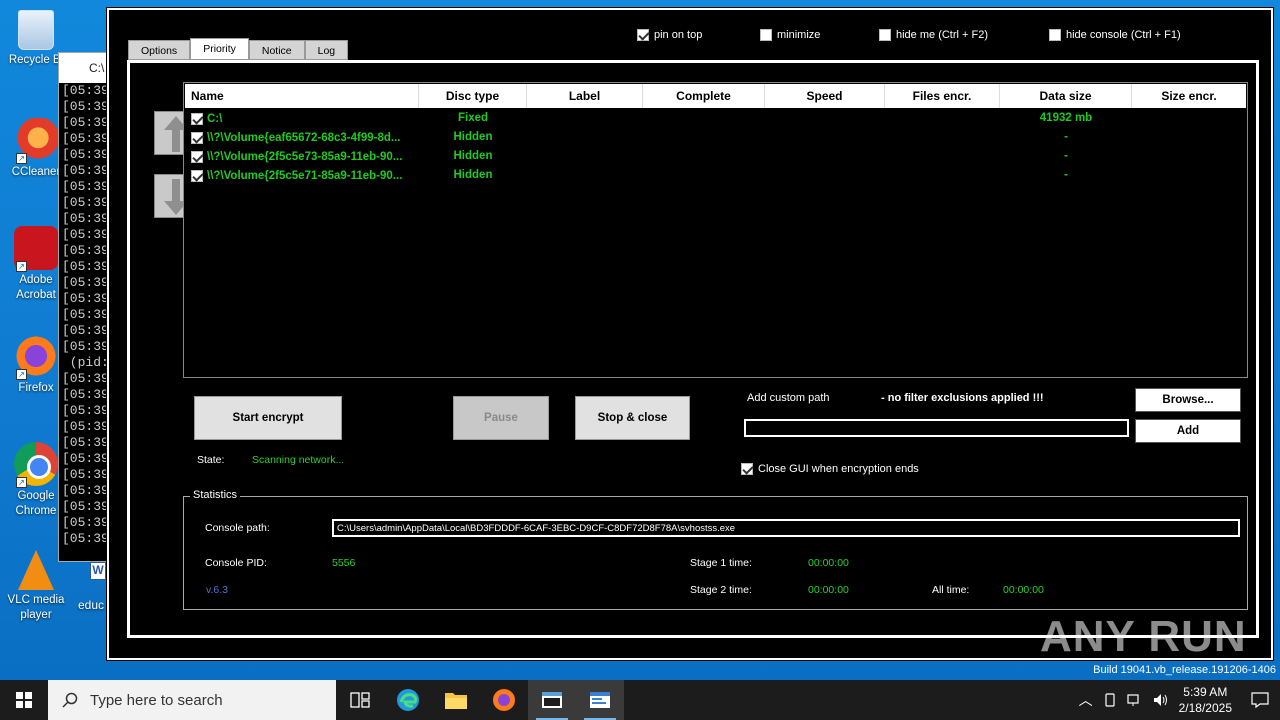  I want to click on clock-time: 5:39 AM, so click(1205, 692).